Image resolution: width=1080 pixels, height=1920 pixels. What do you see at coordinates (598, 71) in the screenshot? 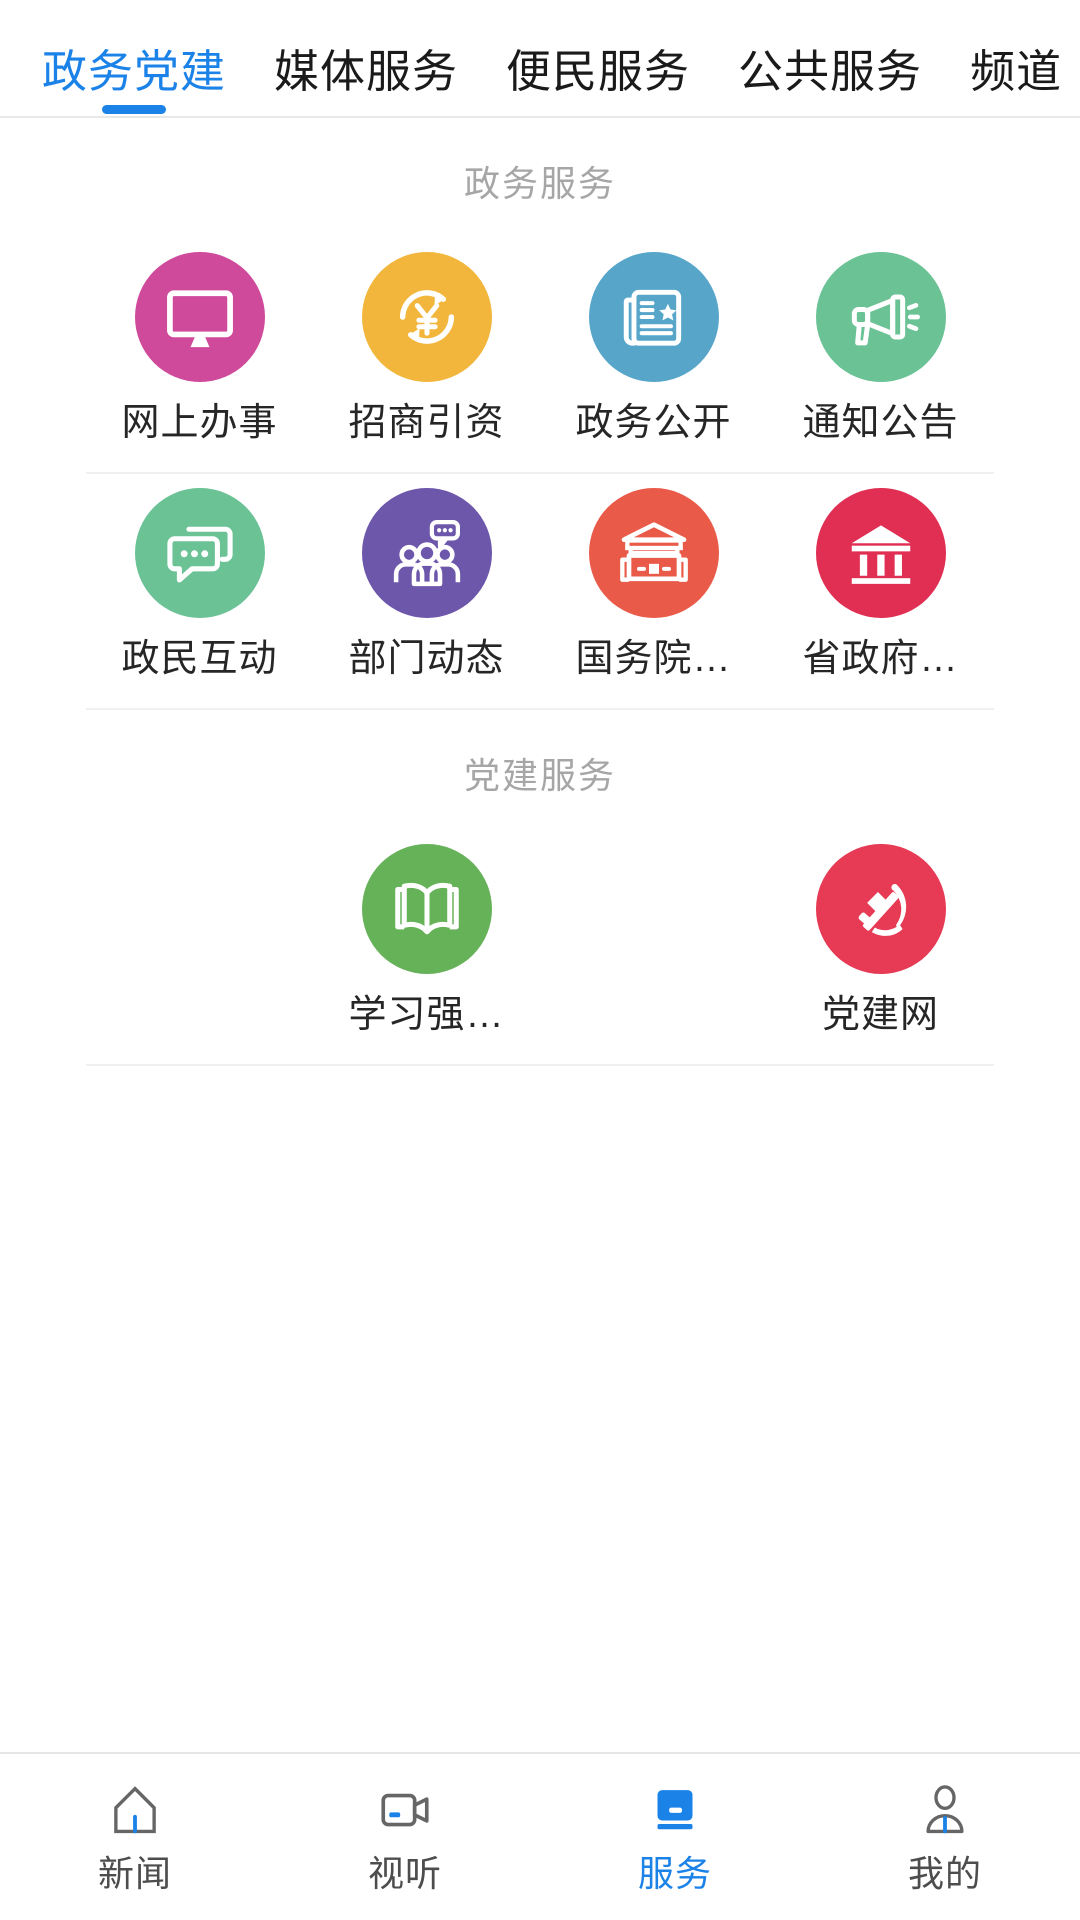
I see `tab-label: 便民服务` at bounding box center [598, 71].